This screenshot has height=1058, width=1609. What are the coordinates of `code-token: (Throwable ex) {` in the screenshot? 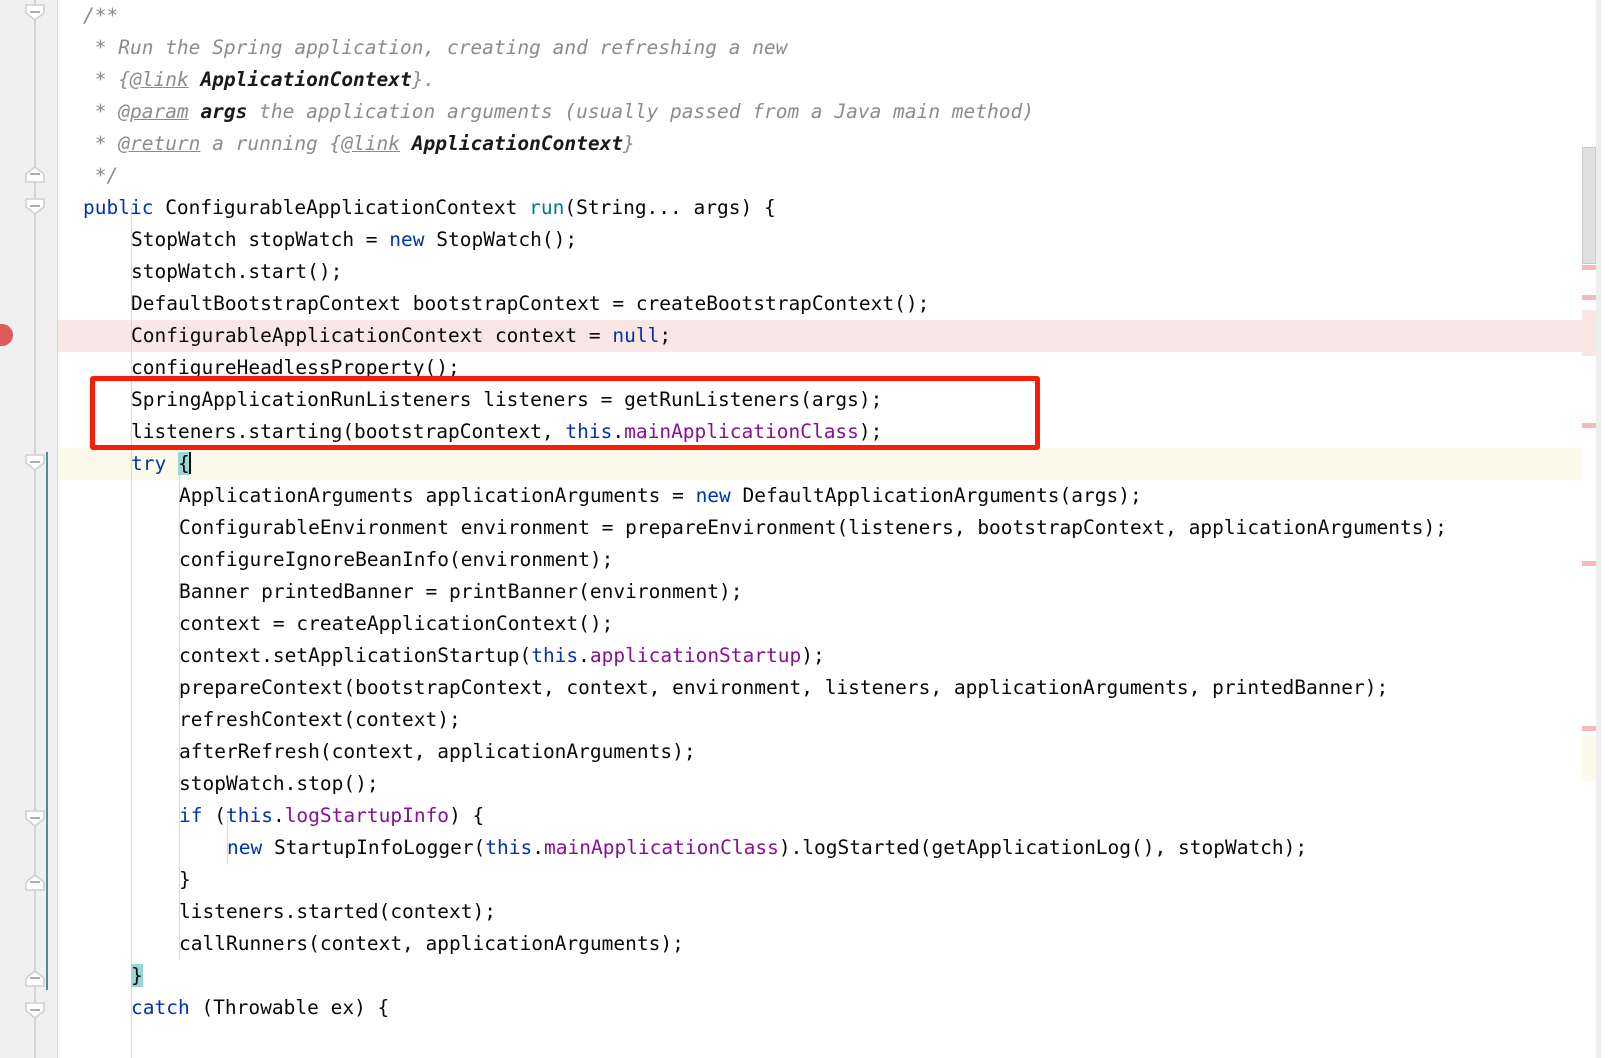 It's located at (289, 1007).